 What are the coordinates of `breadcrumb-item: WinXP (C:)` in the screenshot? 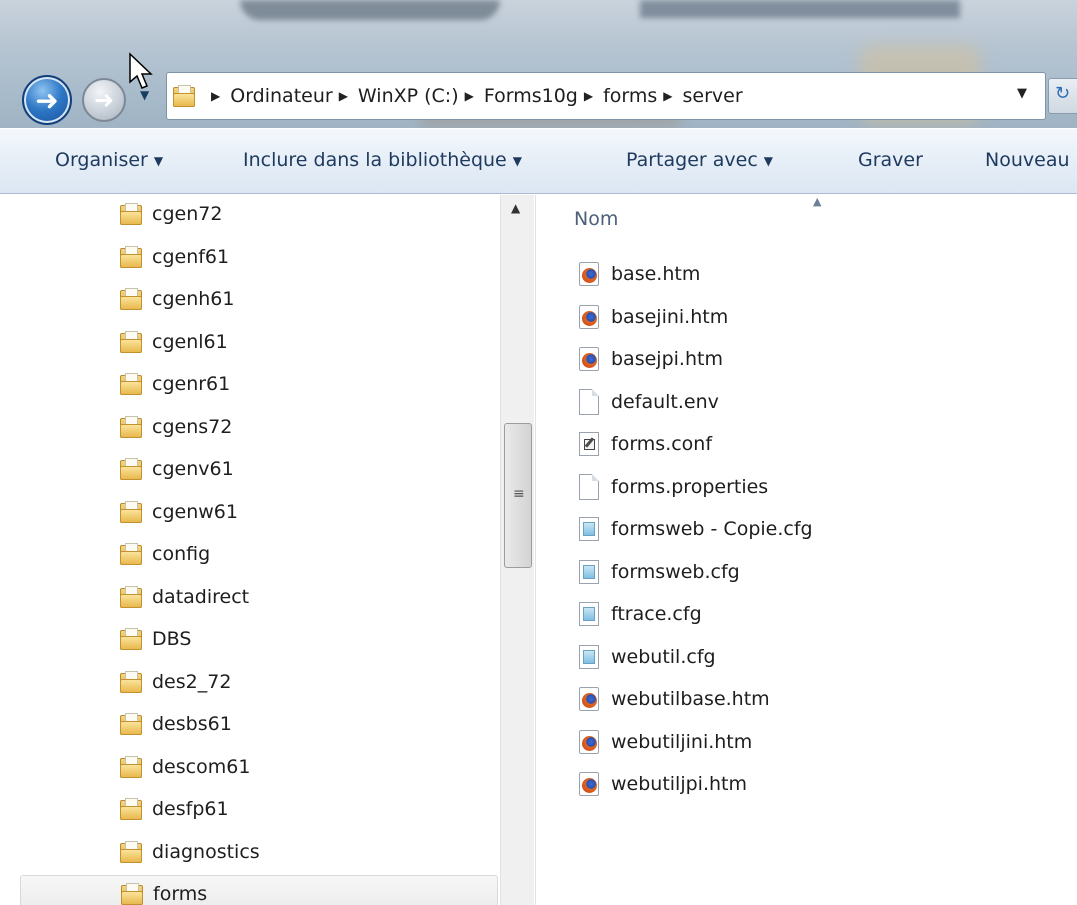 It's located at (408, 96).